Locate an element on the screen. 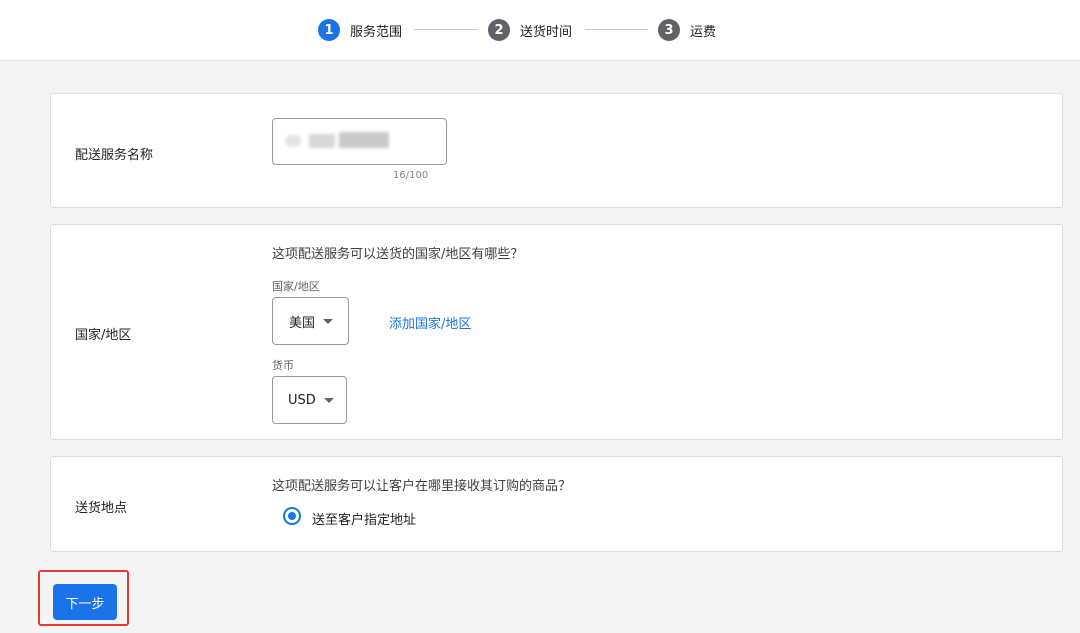 The image size is (1080, 633). next-button: 下一步 is located at coordinates (85, 602).